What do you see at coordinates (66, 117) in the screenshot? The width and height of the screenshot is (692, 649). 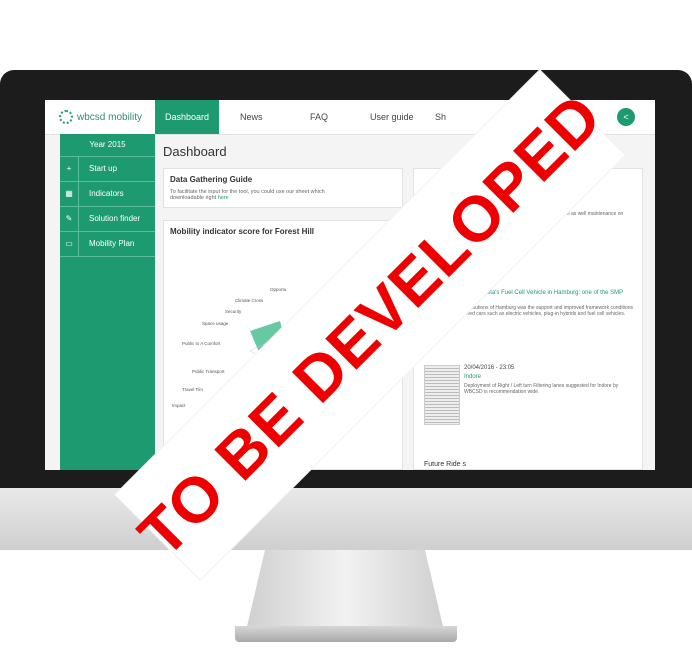 I see `logo-icon` at bounding box center [66, 117].